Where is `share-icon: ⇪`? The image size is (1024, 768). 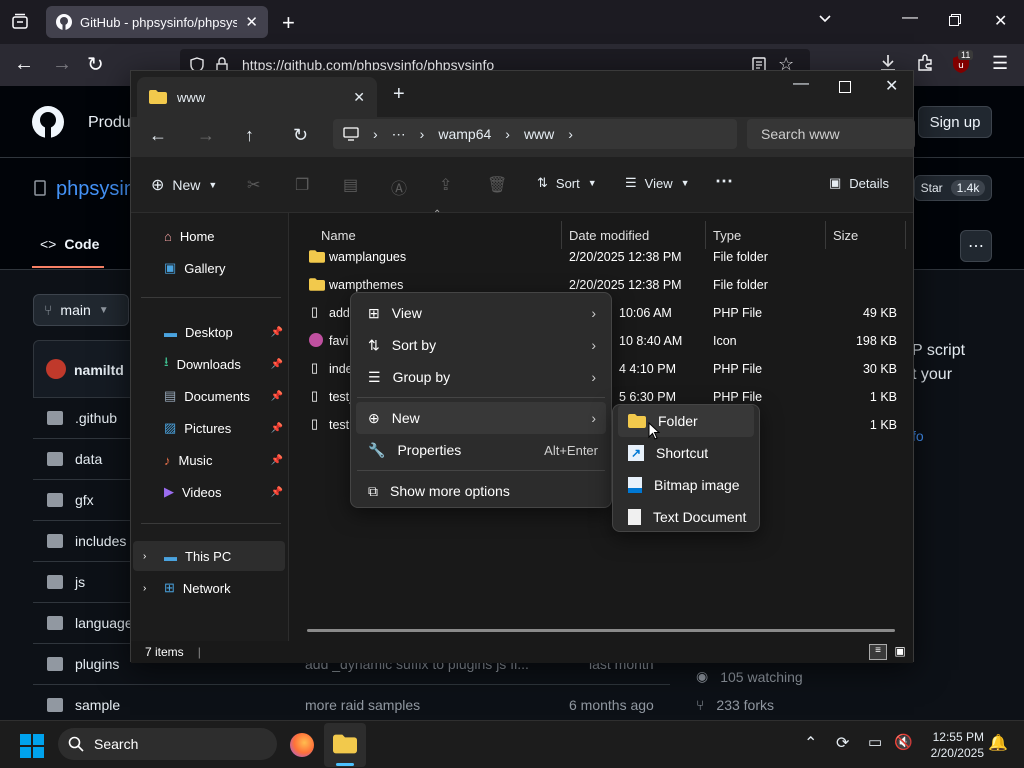 share-icon: ⇪ is located at coordinates (445, 185).